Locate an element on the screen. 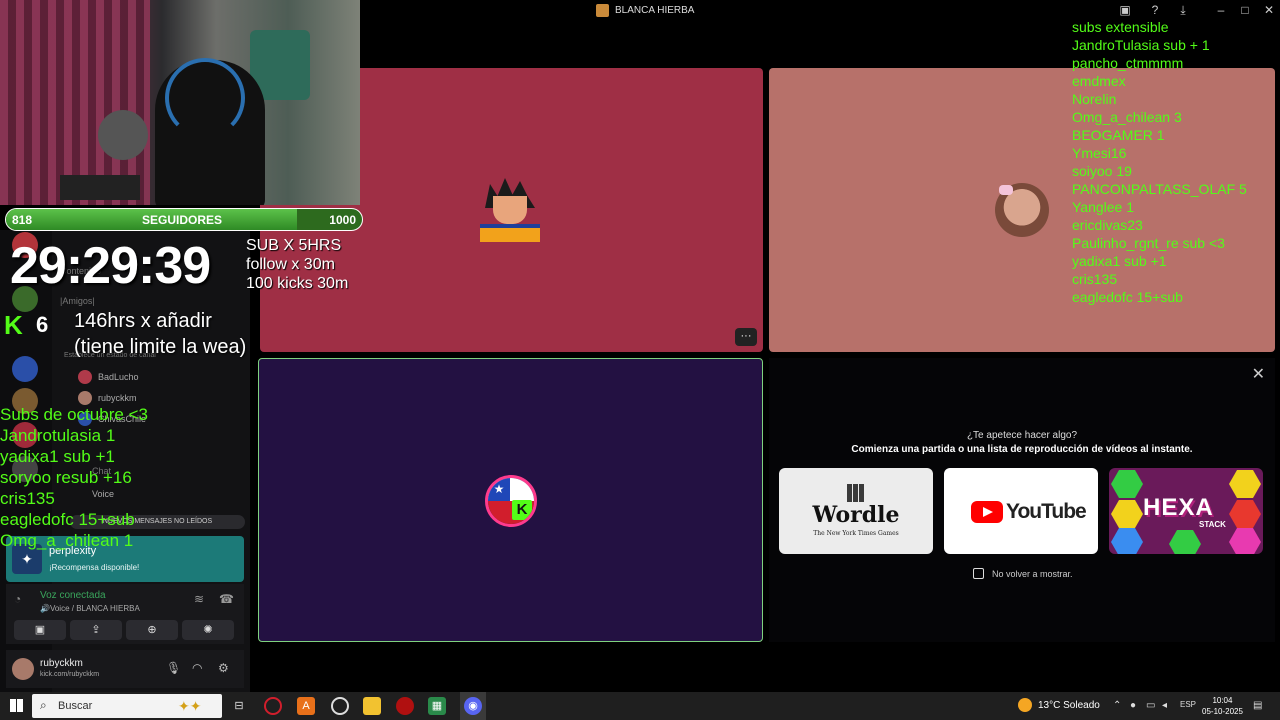 The width and height of the screenshot is (1280, 720). dont-show-label: No volver a mostrar. is located at coordinates (1032, 573).